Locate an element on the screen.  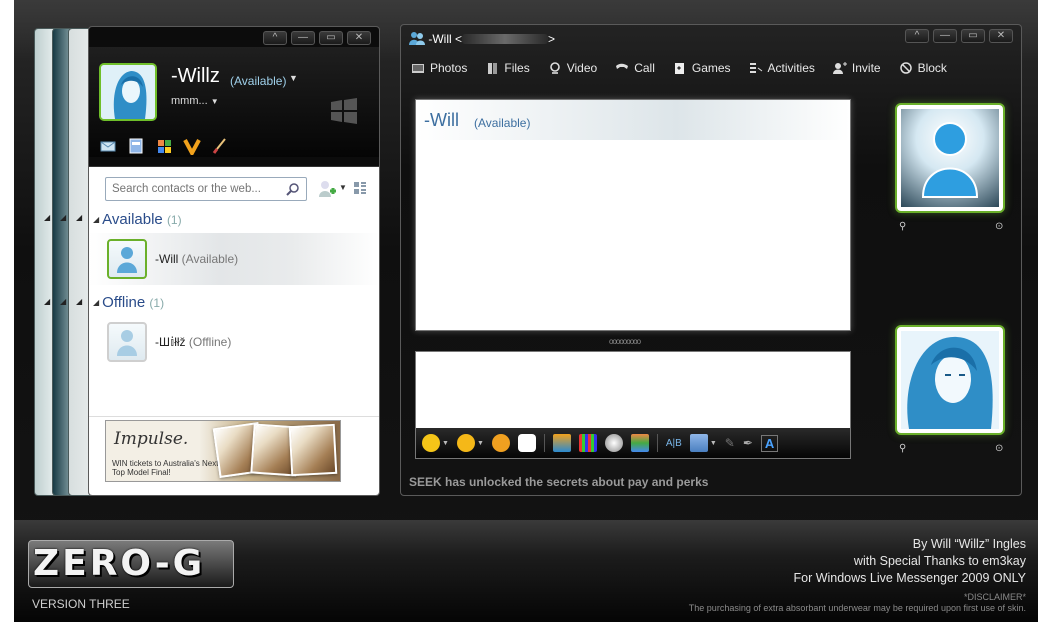
history-header: -Will (Available) is located at coordinates (633, 120).